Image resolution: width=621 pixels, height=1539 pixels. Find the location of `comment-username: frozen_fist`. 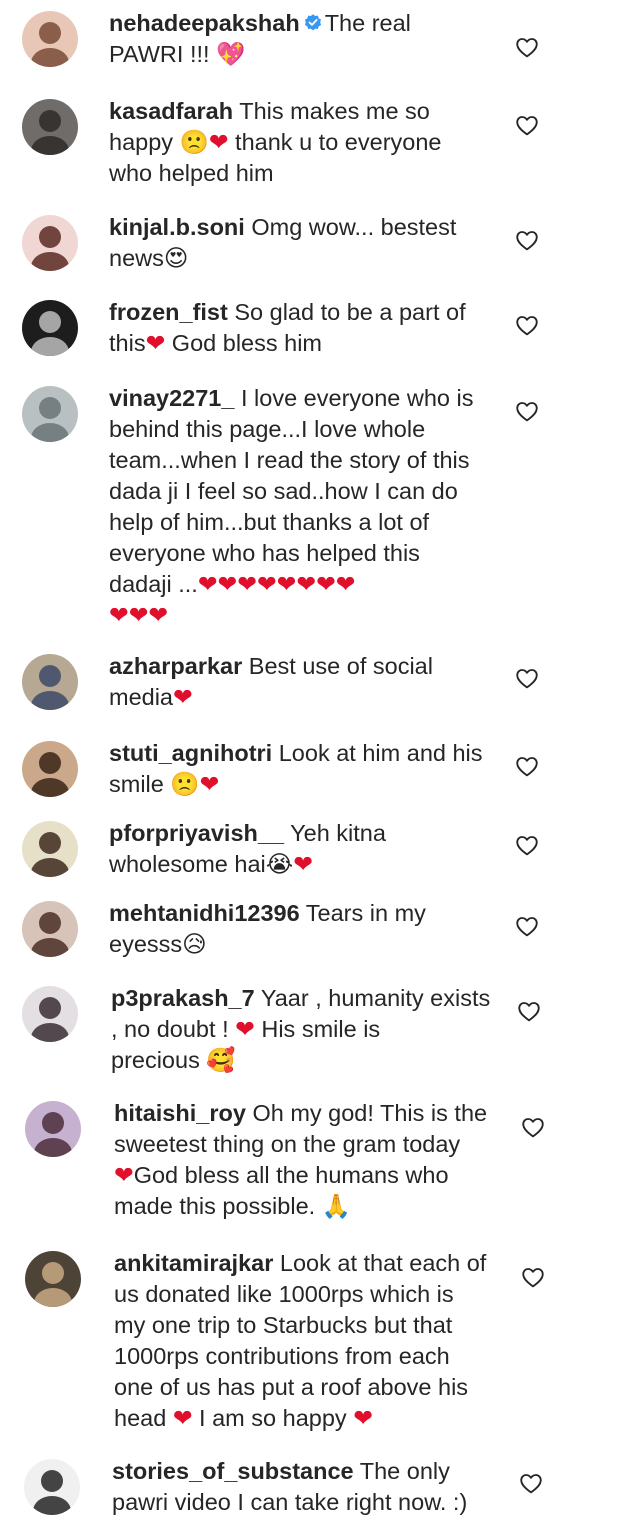

comment-username: frozen_fist is located at coordinates (168, 312).